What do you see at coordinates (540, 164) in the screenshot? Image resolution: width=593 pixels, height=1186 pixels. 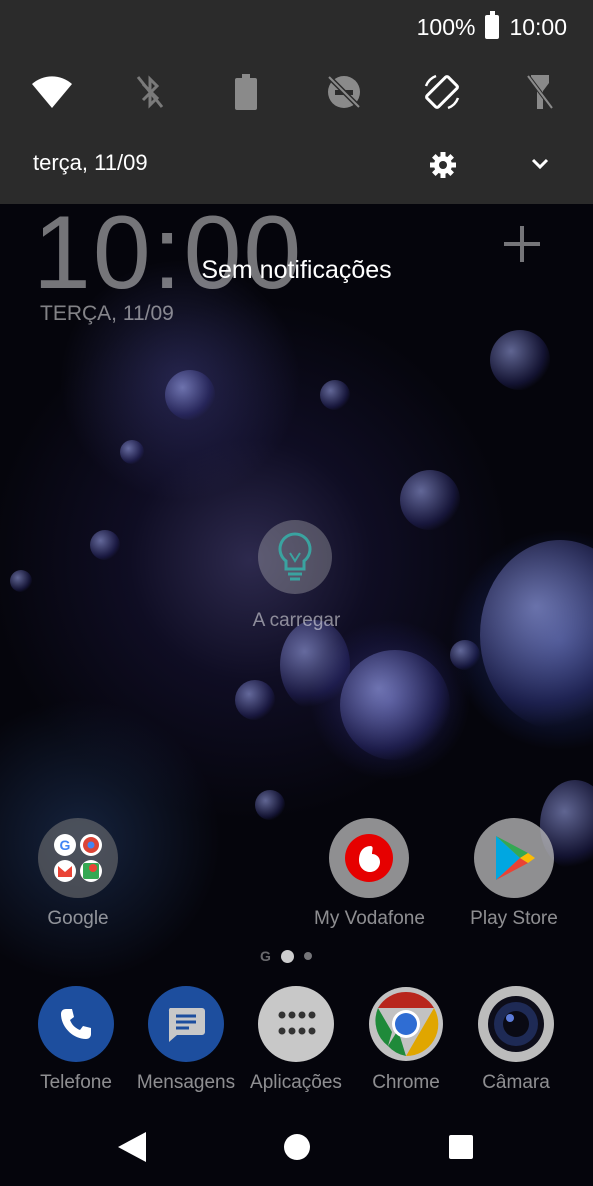 I see `expand-chevron-down-icon` at bounding box center [540, 164].